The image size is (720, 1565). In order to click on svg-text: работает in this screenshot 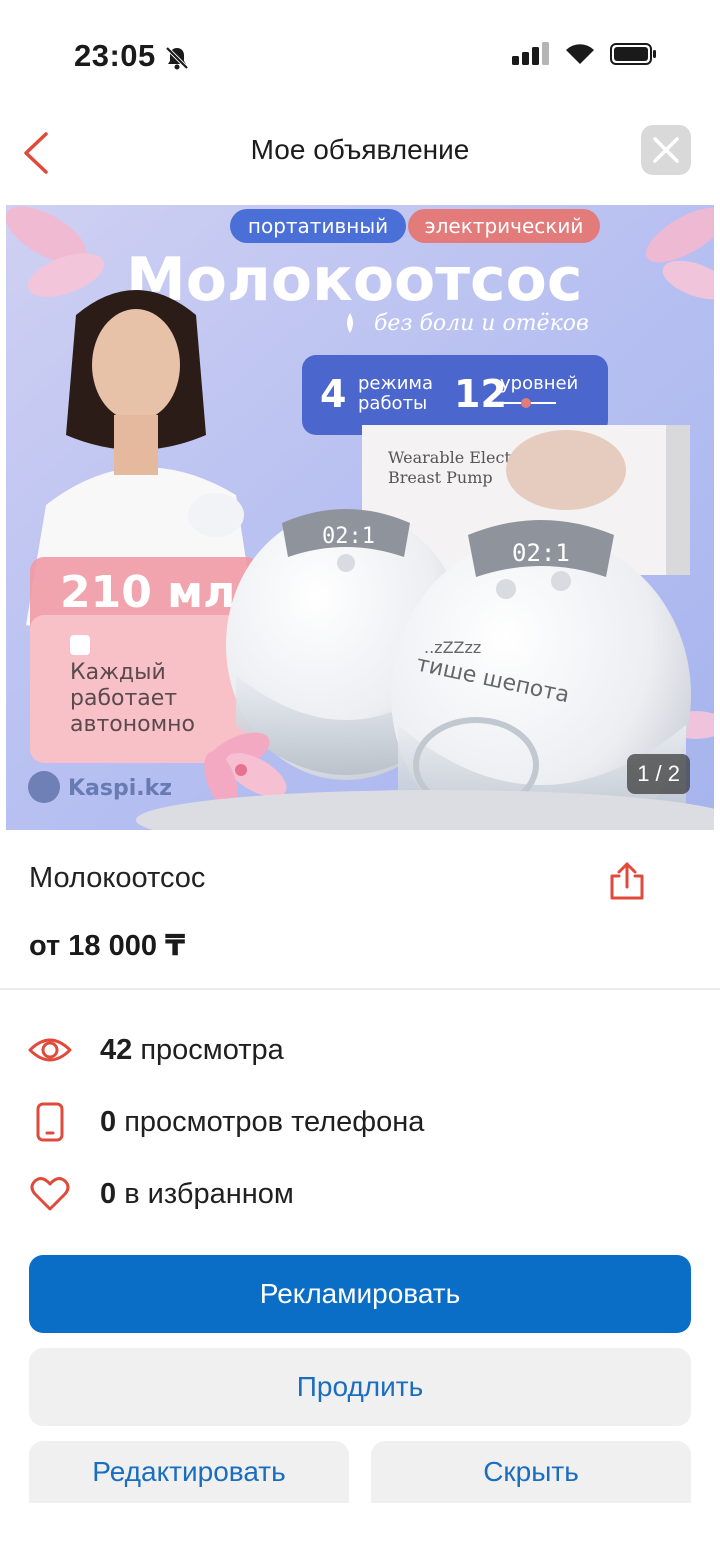, I will do `click(123, 698)`.